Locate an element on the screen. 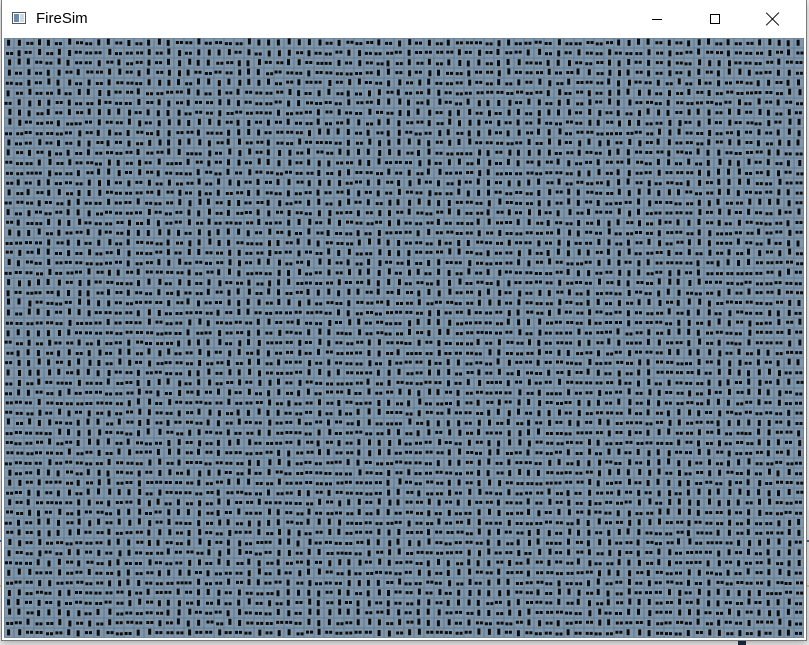  minimize-icon is located at coordinates (657, 19).